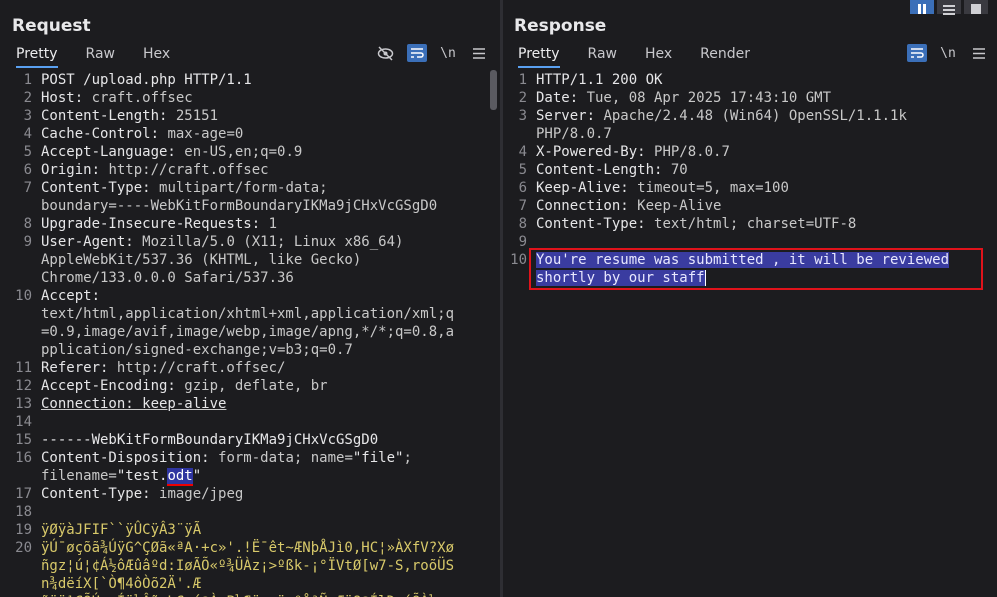 The height and width of the screenshot is (597, 997). I want to click on code-token: HTTP/1.1 200 OK, so click(599, 80).